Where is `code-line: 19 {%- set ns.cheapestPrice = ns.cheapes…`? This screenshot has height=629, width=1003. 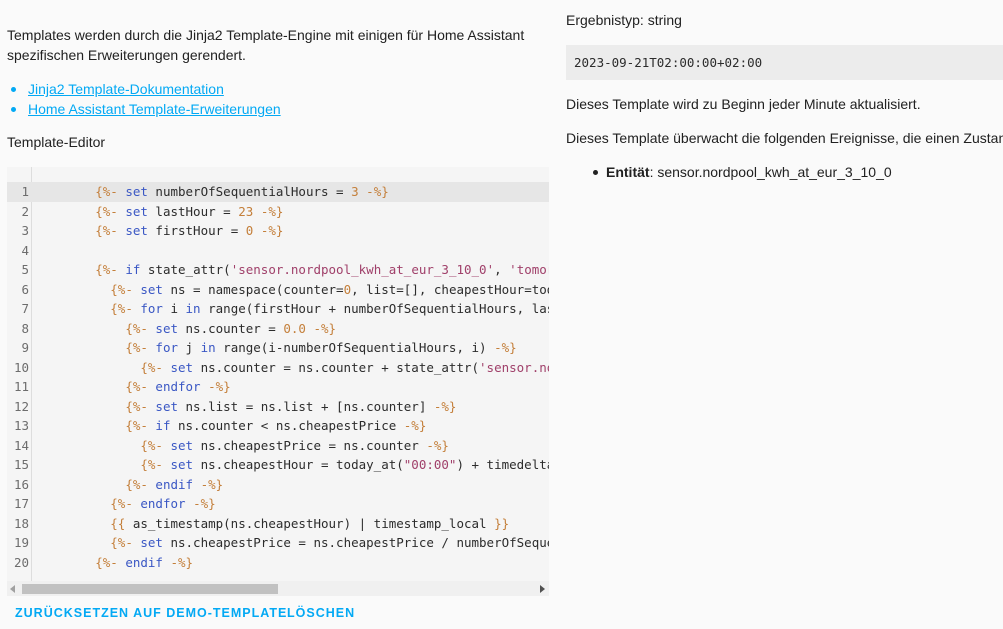
code-line: 19 {%- set ns.cheapestPrice = ns.cheapes… is located at coordinates (278, 543).